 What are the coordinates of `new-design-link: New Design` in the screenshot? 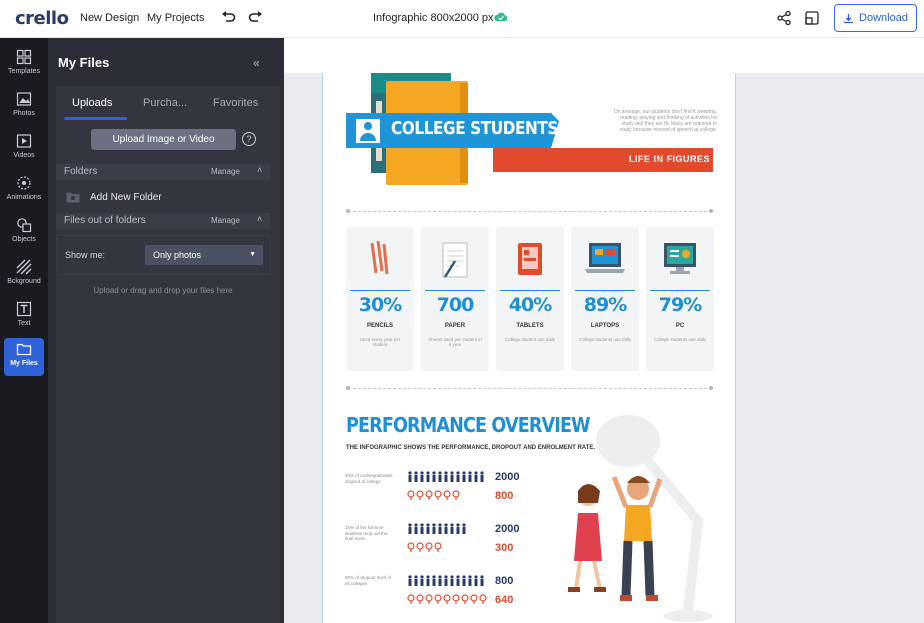 It's located at (109, 18).